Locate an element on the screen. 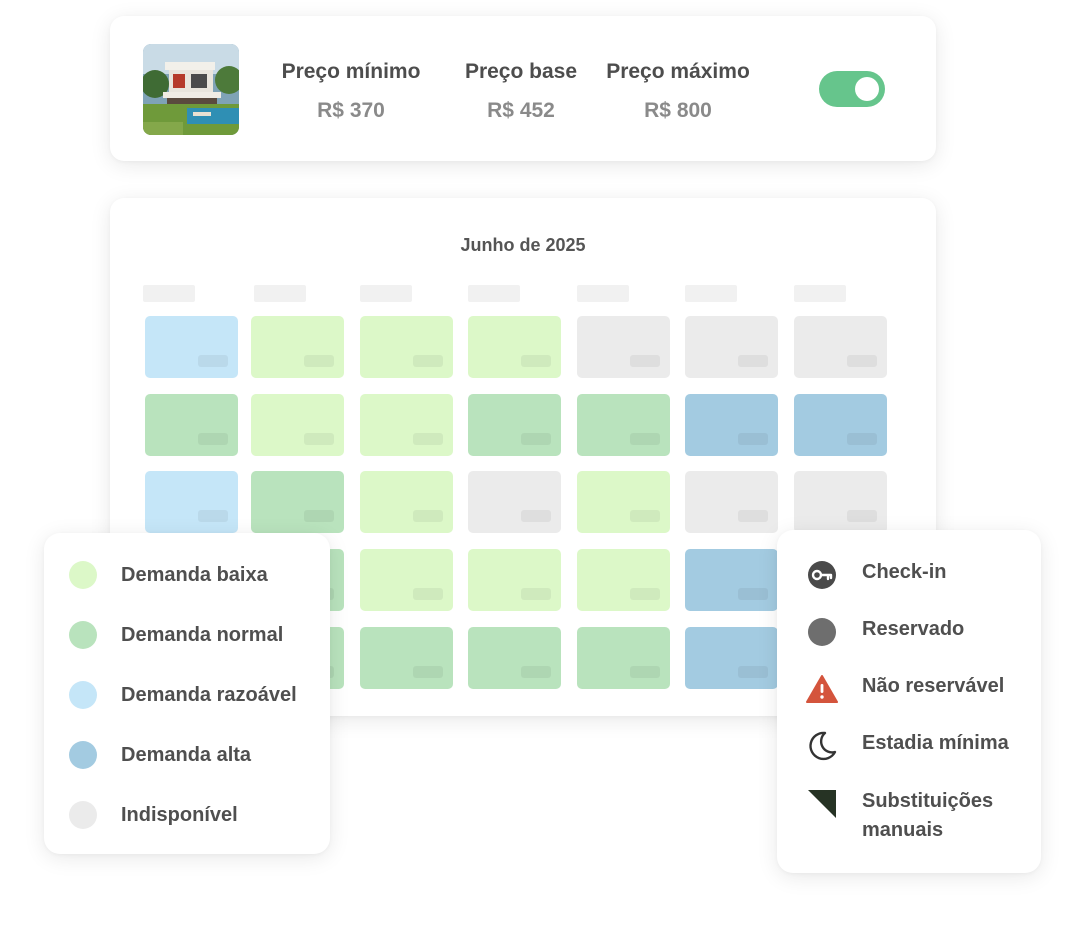  symbol-legend-label: Estadia mínima is located at coordinates (935, 743).